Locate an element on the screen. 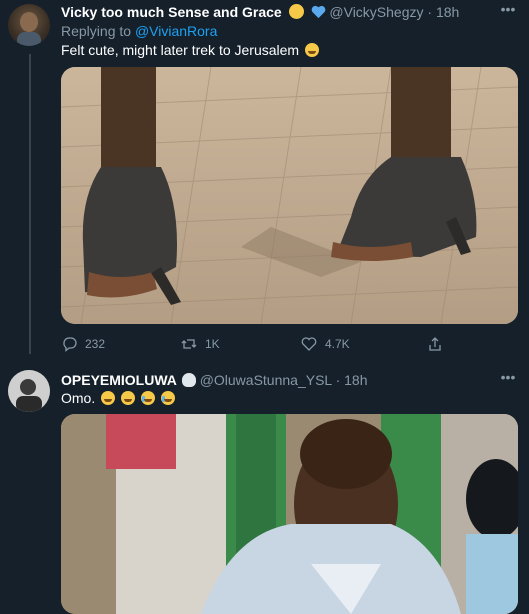 The height and width of the screenshot is (614, 529). share-icon is located at coordinates (435, 344).